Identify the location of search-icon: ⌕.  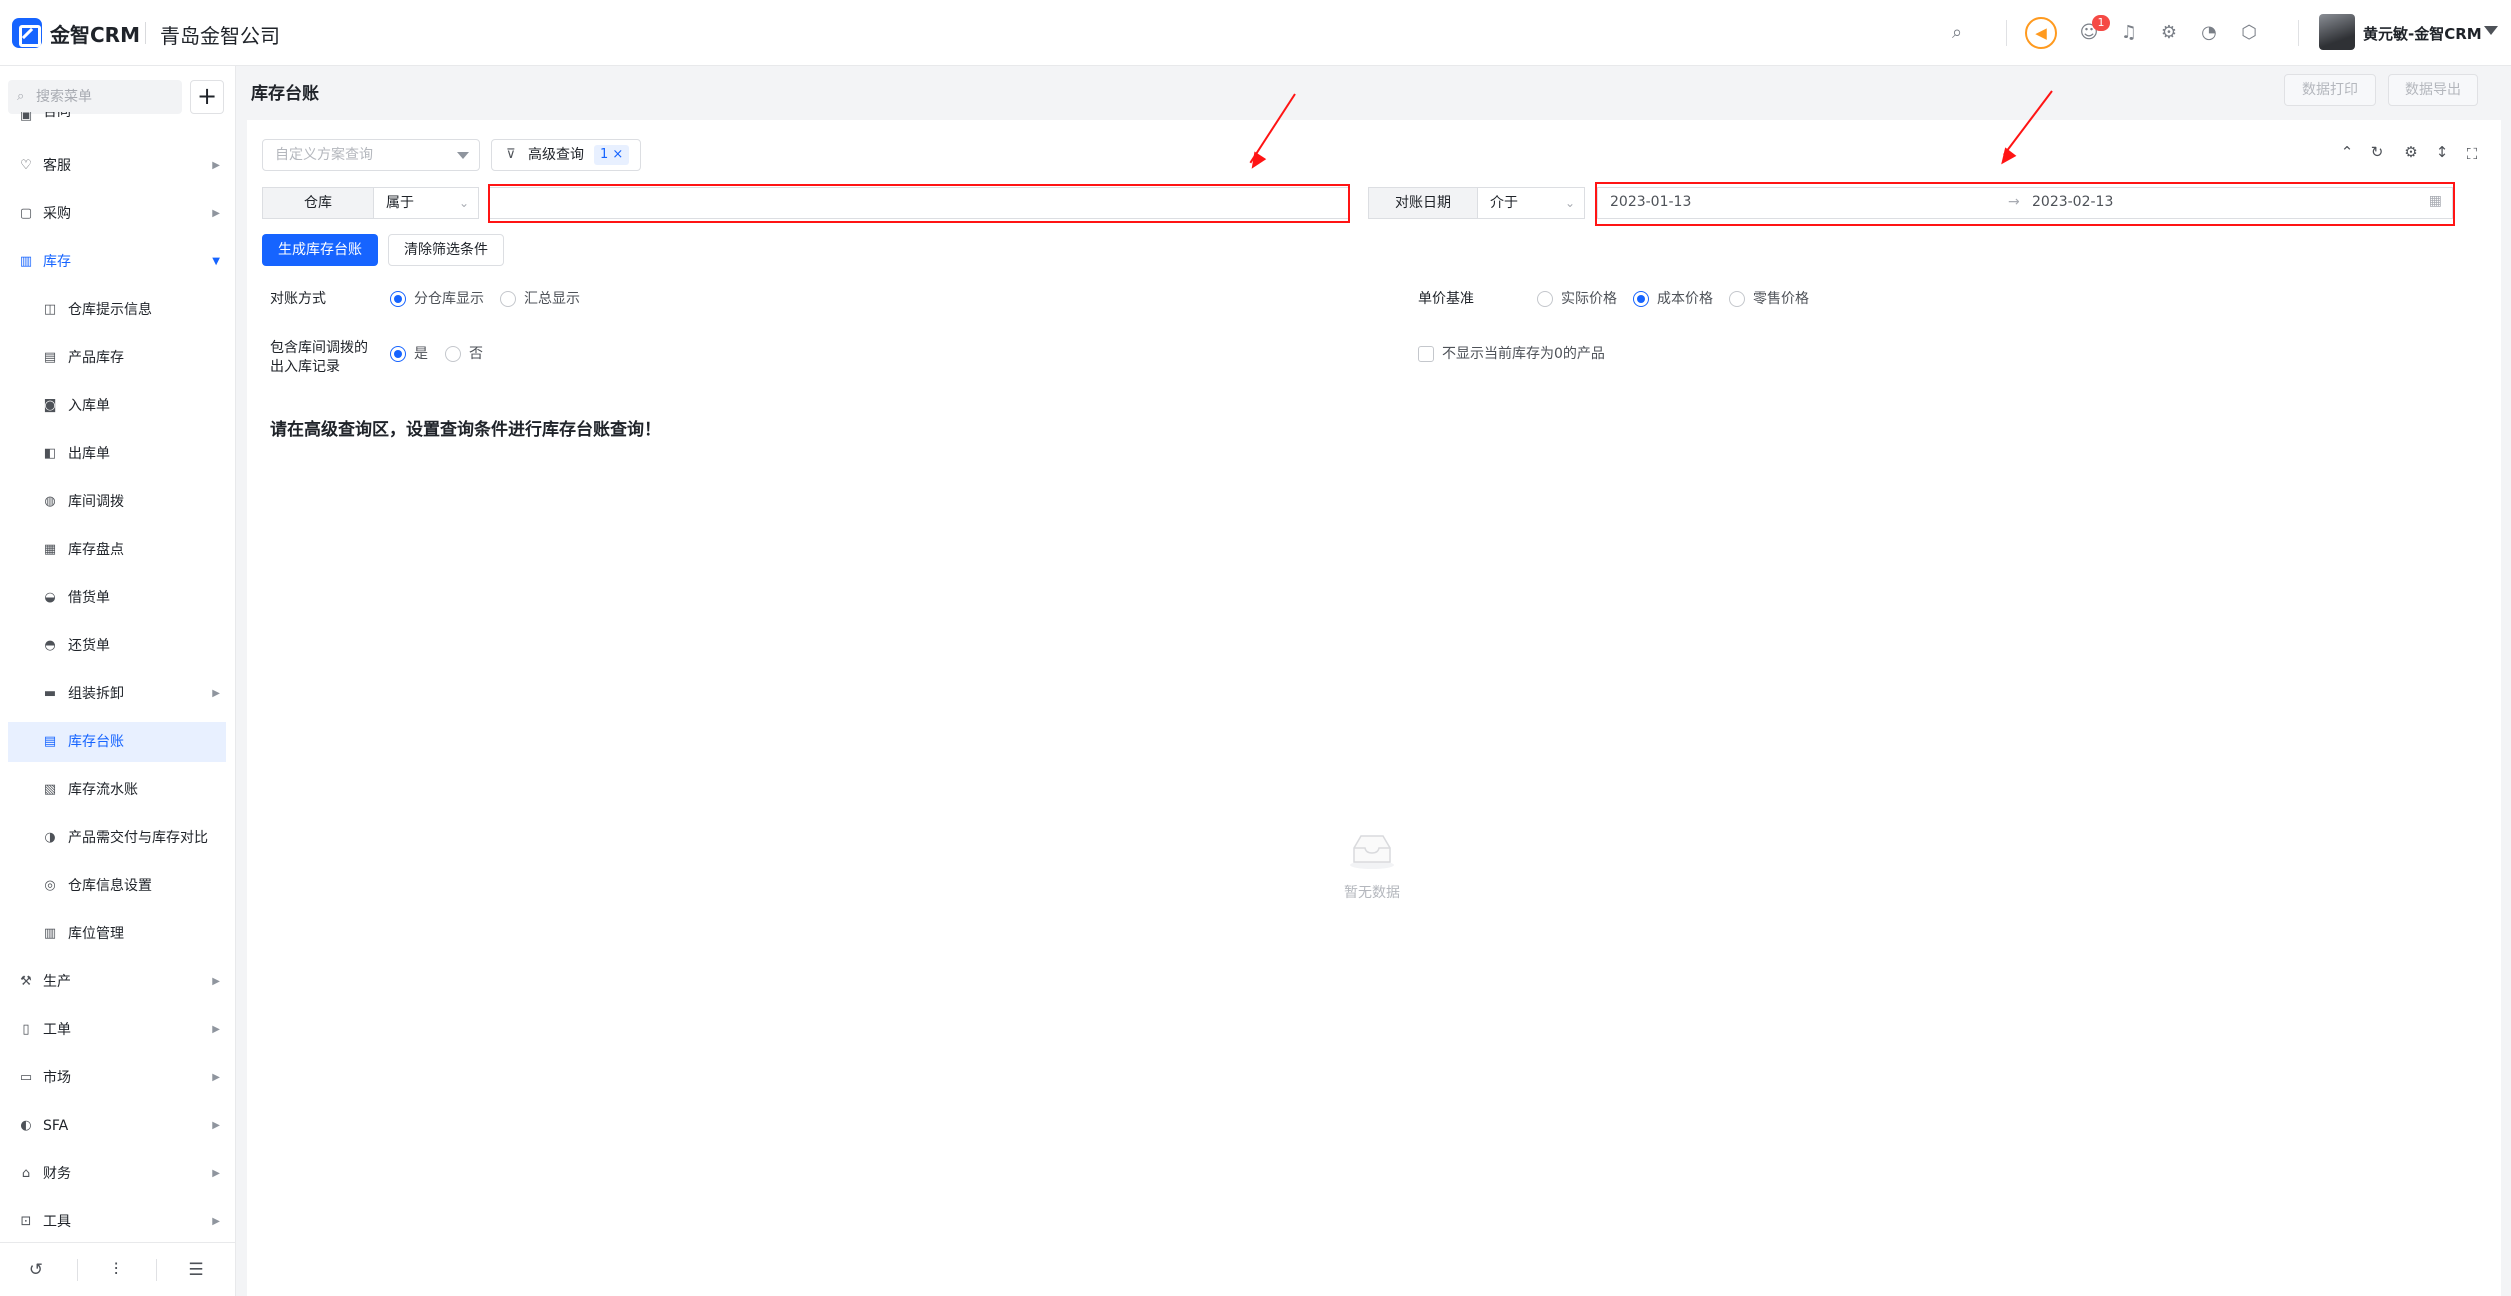
(1957, 33).